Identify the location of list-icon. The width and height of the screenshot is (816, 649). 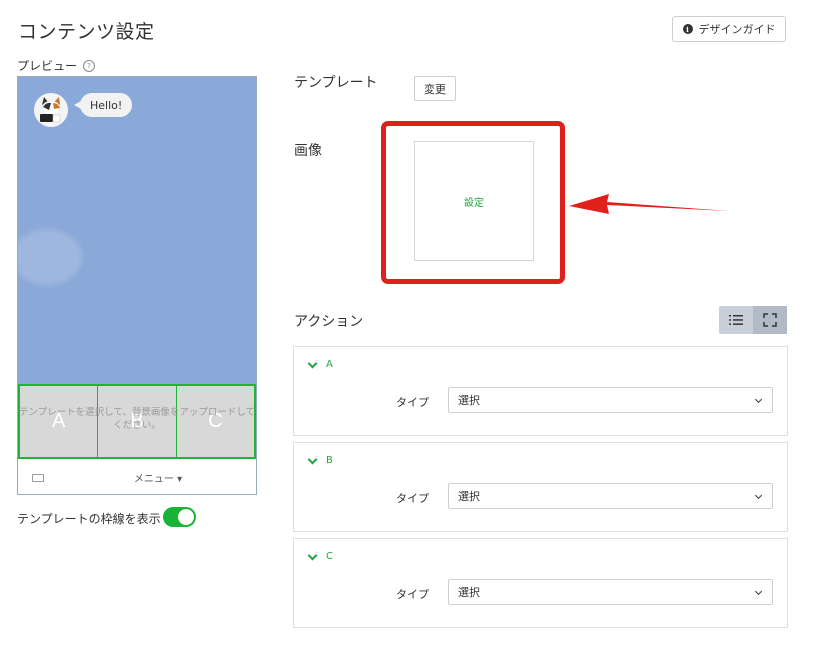
(736, 320).